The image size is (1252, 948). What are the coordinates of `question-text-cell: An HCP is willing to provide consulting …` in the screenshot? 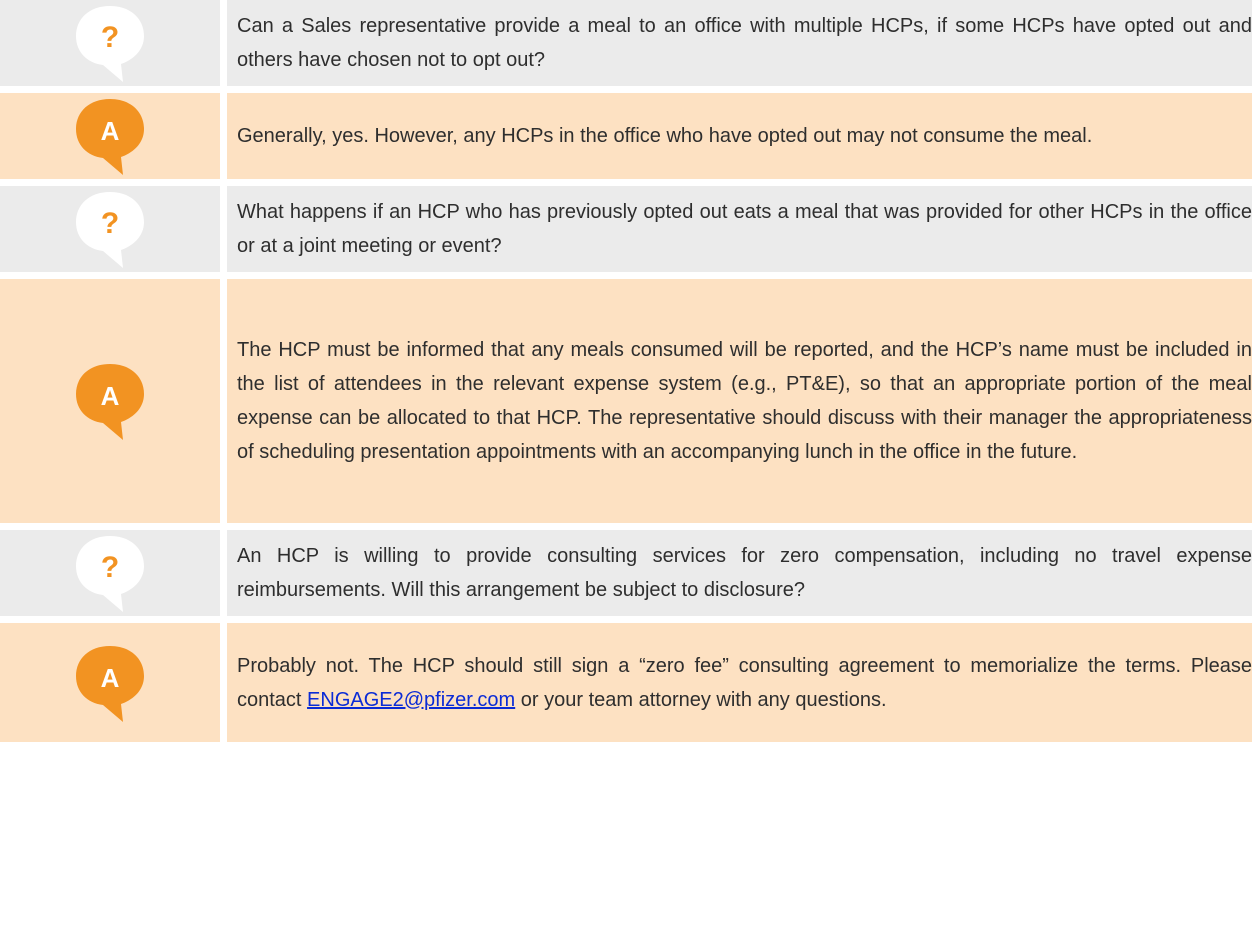 It's located at (739, 573).